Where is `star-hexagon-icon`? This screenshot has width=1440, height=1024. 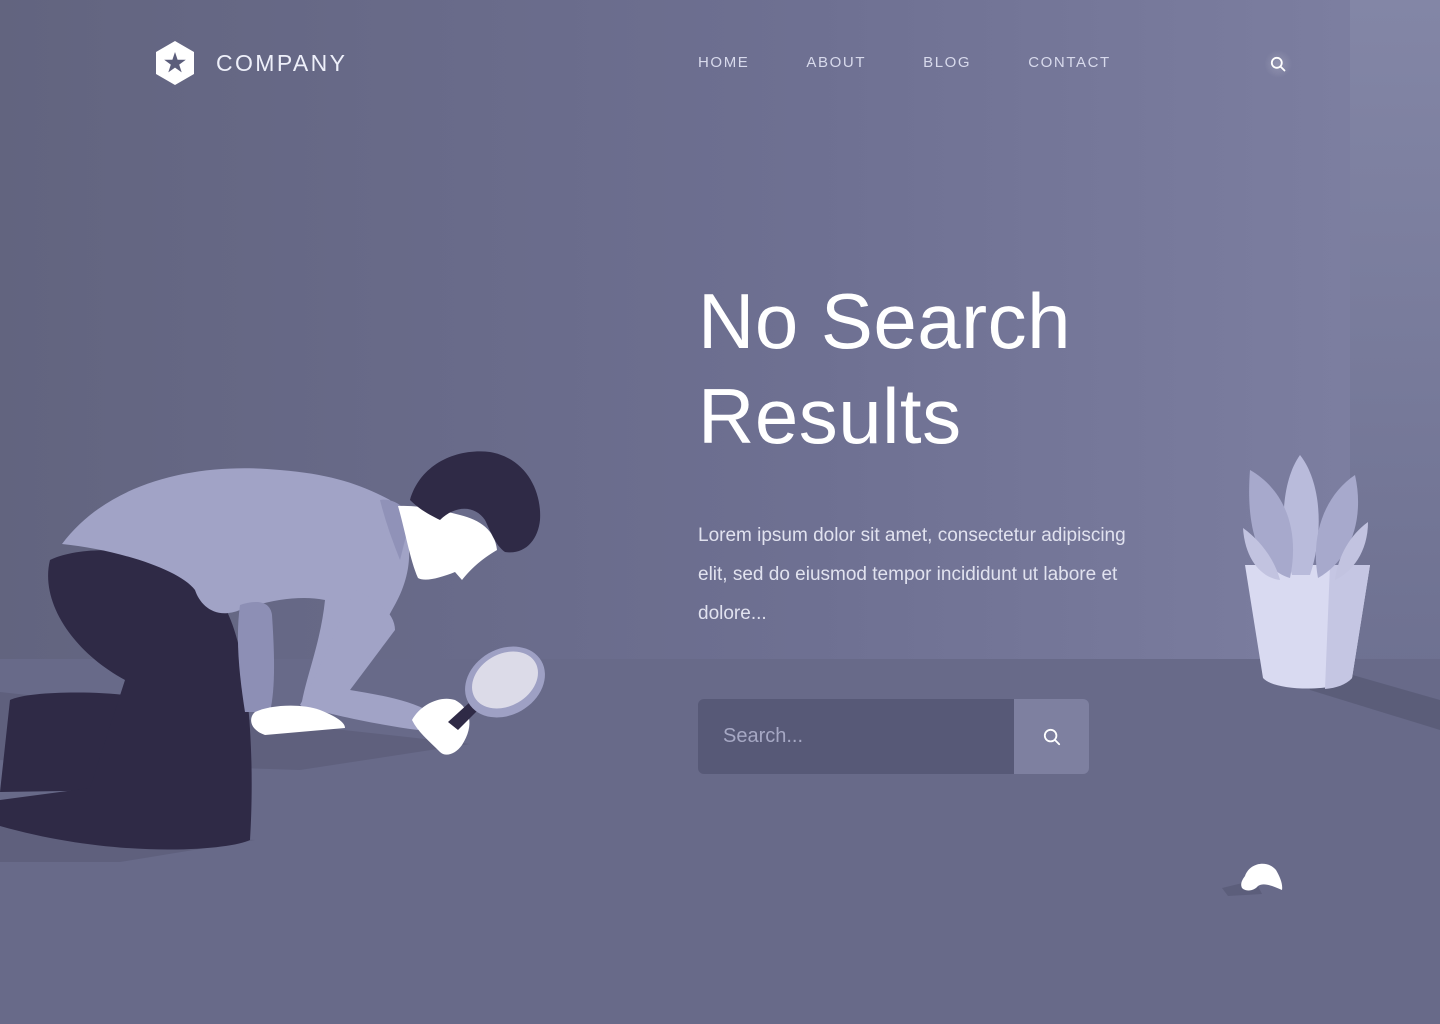 star-hexagon-icon is located at coordinates (175, 63).